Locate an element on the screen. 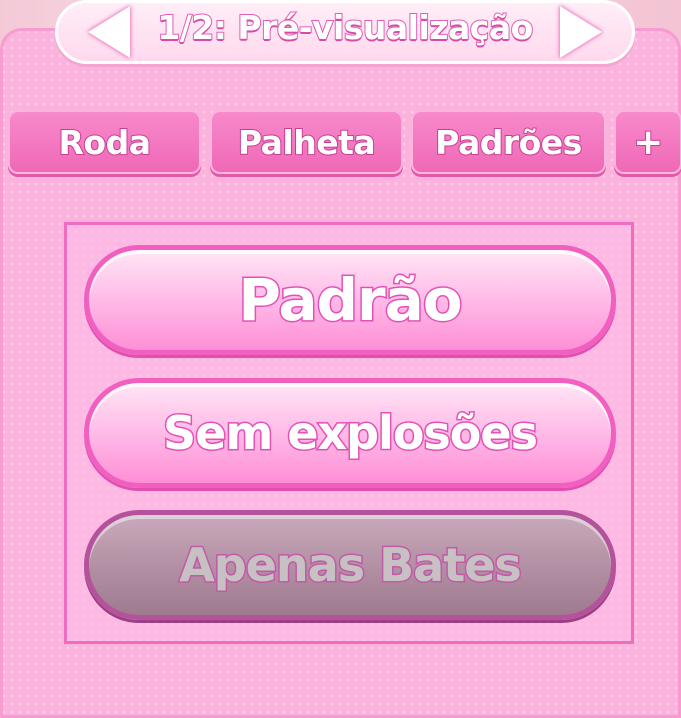  option-apenas-bates-label: Apenas Bates is located at coordinates (351, 565).